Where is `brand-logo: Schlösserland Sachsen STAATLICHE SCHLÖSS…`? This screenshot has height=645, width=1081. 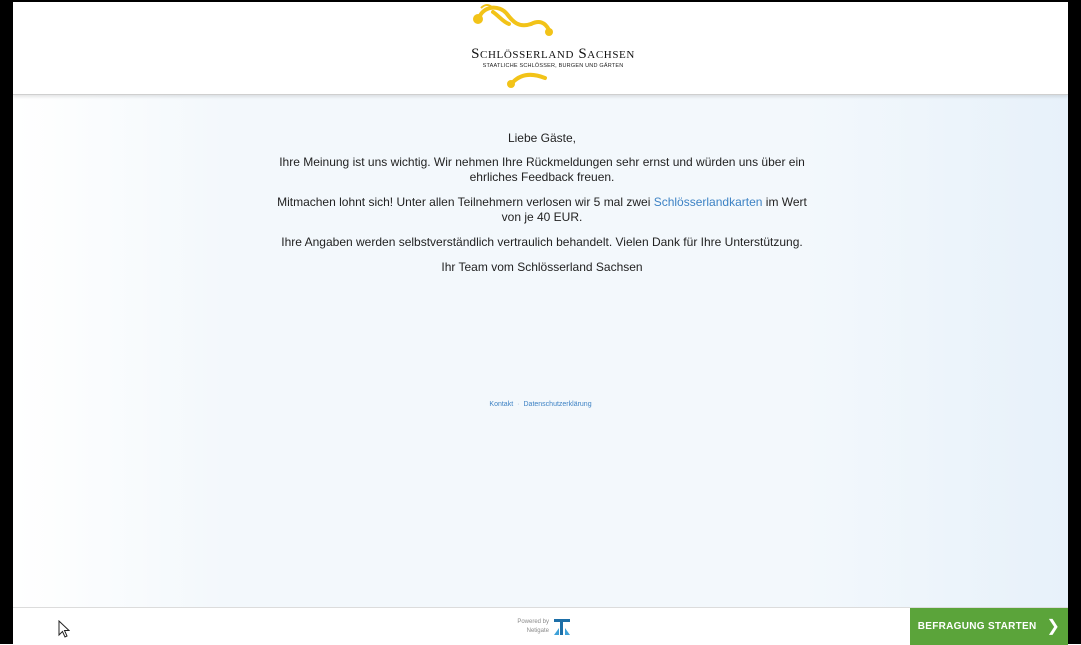 brand-logo: Schlösserland Sachsen STAATLICHE SCHLÖSS… is located at coordinates (553, 48).